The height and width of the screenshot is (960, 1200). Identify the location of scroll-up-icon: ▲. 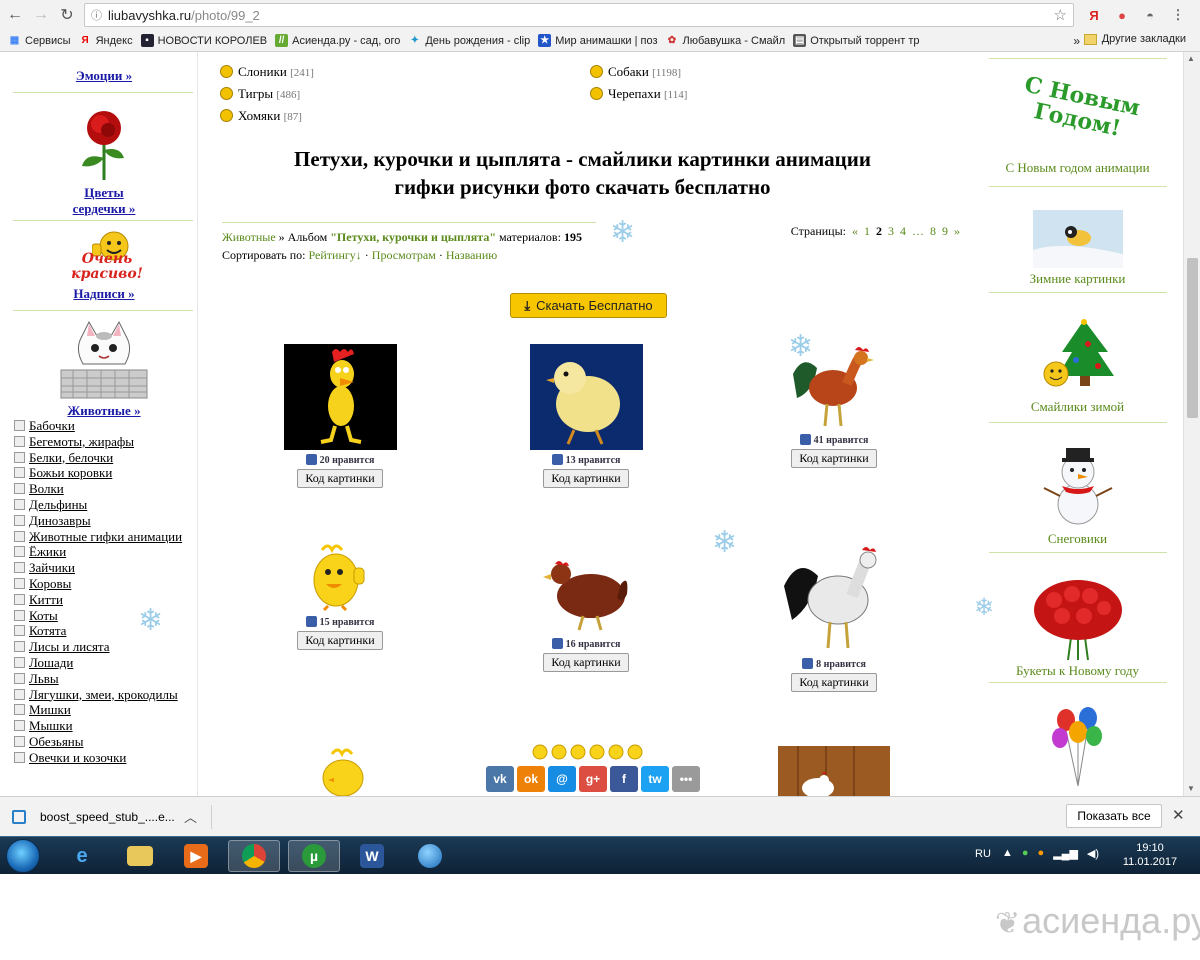
(1191, 58).